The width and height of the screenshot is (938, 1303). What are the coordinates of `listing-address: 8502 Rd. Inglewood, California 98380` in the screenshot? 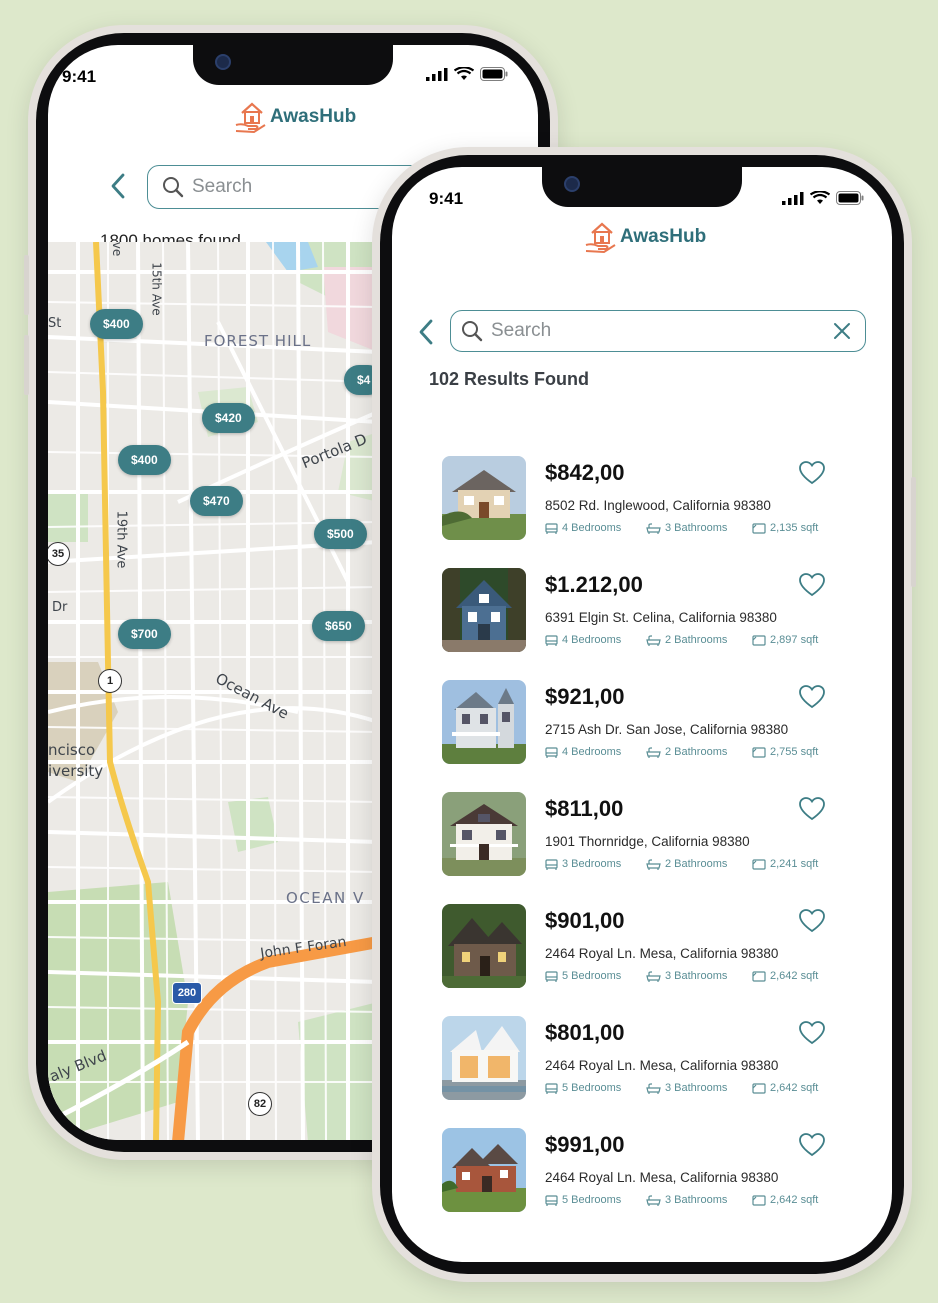 It's located at (658, 505).